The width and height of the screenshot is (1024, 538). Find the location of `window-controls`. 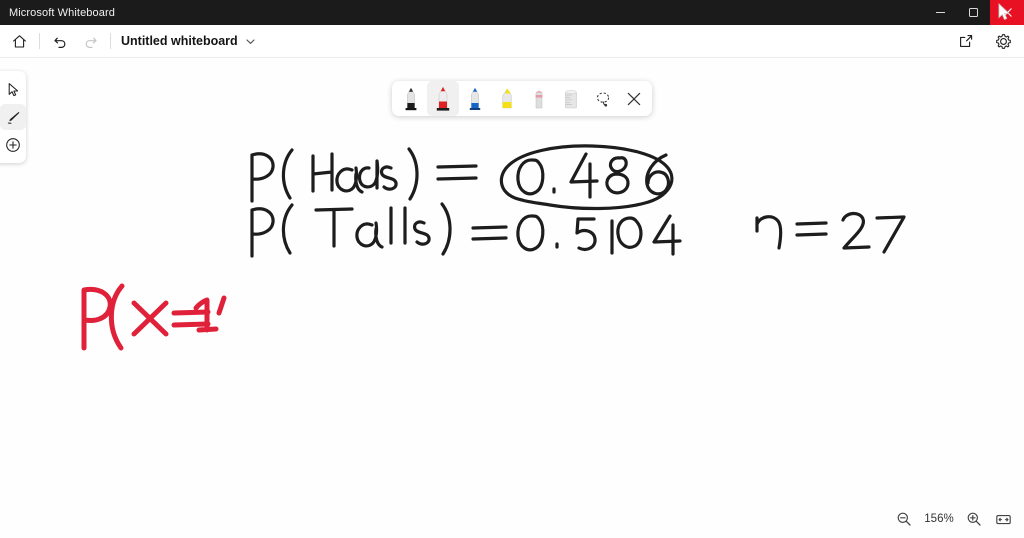

window-controls is located at coordinates (974, 12).